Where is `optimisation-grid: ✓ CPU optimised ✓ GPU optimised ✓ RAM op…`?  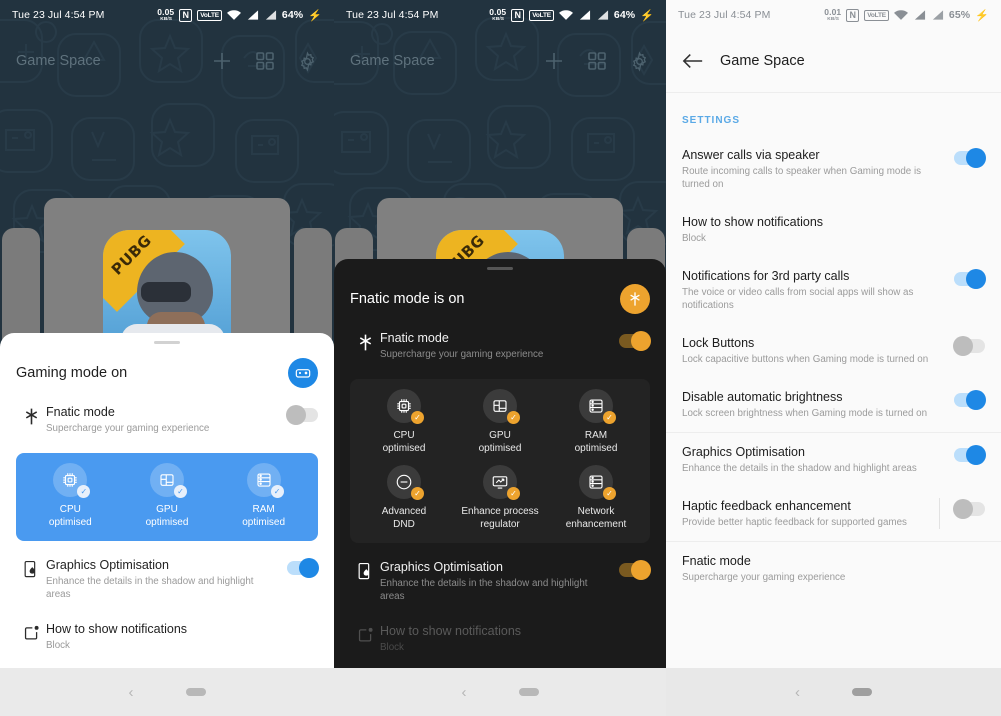 optimisation-grid: ✓ CPU optimised ✓ GPU optimised ✓ RAM op… is located at coordinates (167, 497).